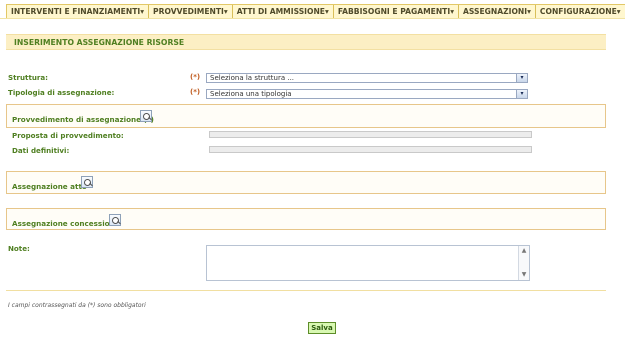 The height and width of the screenshot is (343, 625). I want to click on menu-provvedimenti: PROVVEDIMENTI▾, so click(191, 11).